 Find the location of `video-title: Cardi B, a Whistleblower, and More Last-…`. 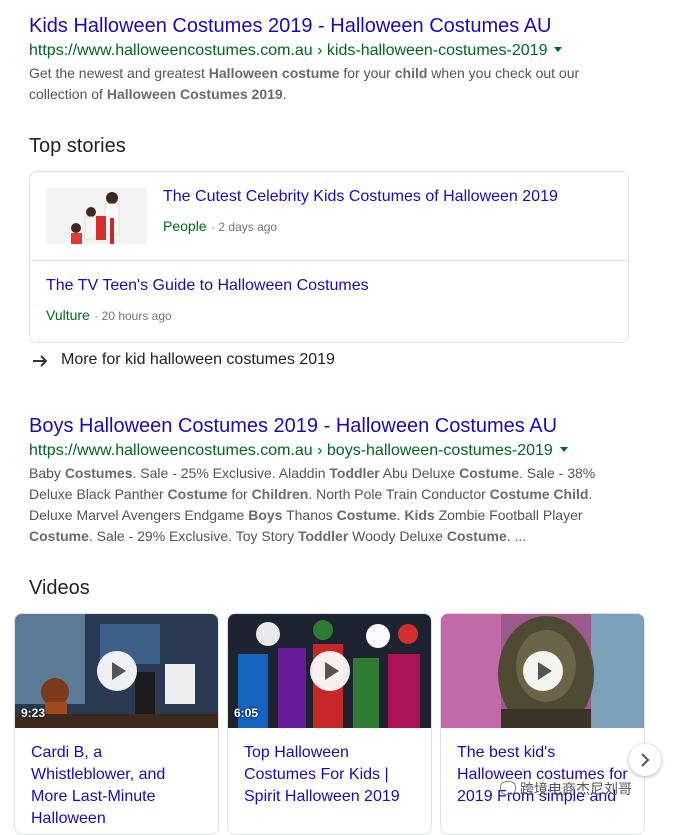

video-title: Cardi B, a Whistleblower, and More Last-… is located at coordinates (116, 779).